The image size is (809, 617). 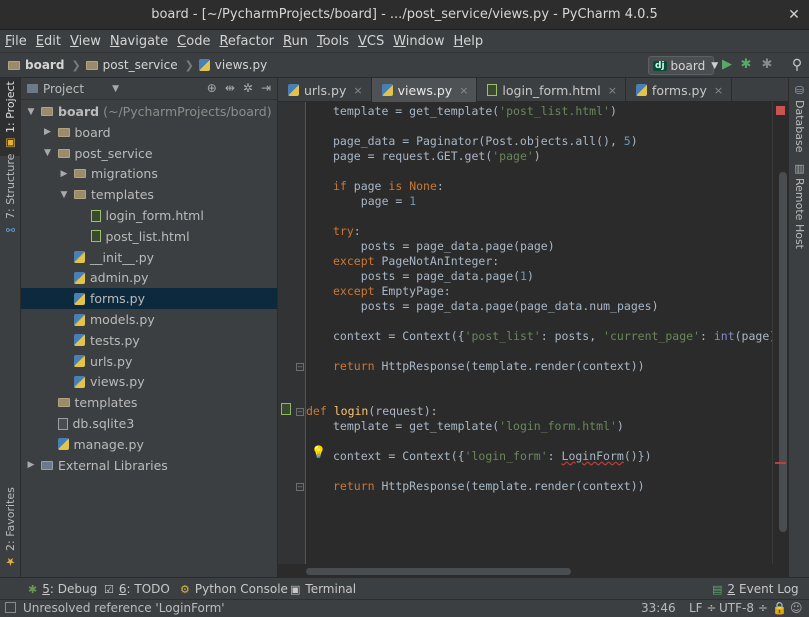 I want to click on search-icon: ⚲, so click(x=797, y=65).